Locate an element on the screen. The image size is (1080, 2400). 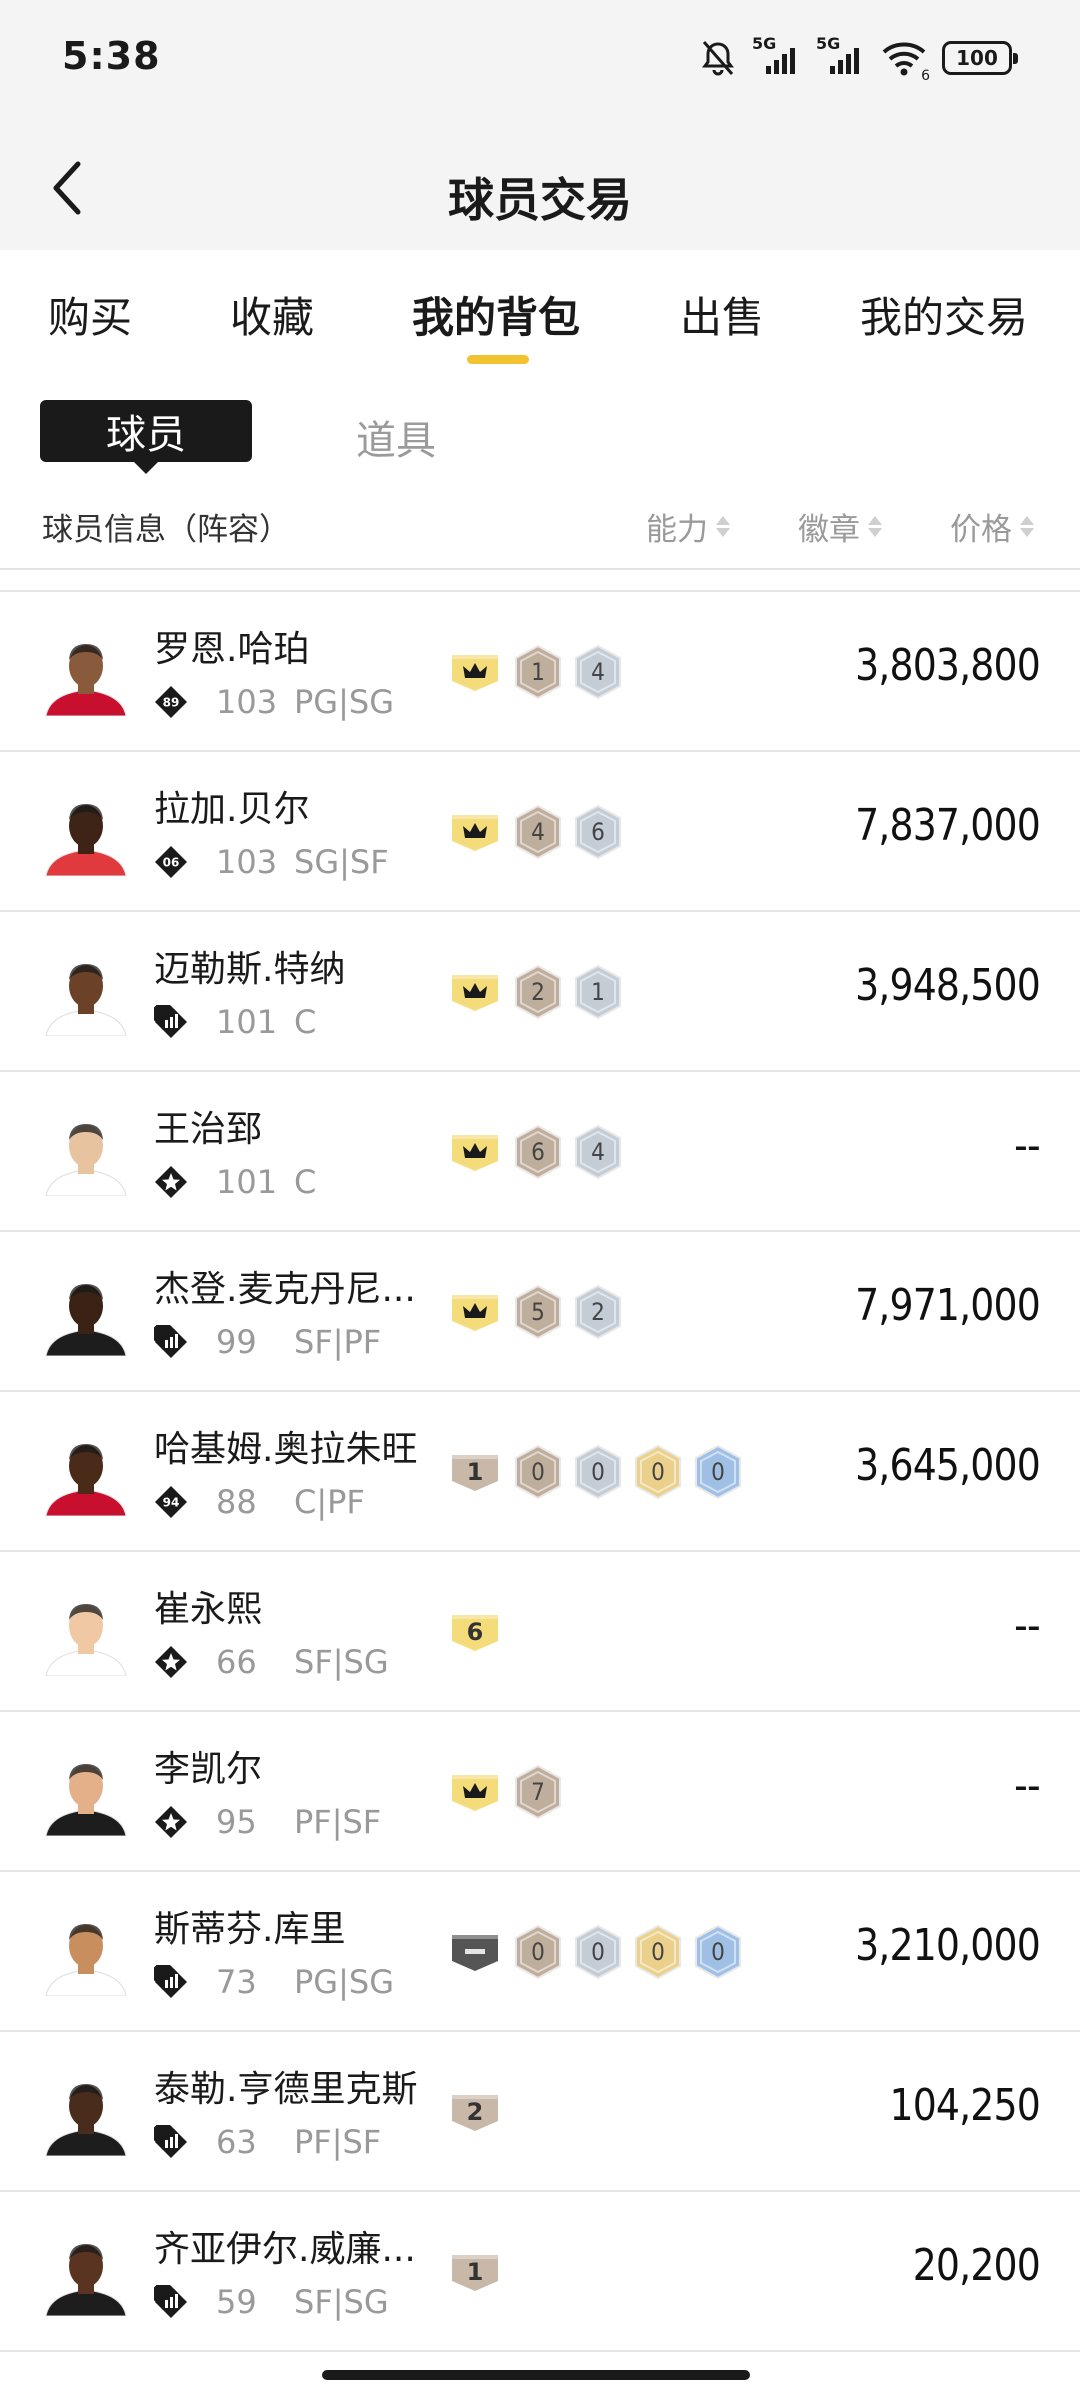
player-row: 李凯尔 95 PF|SF 7 -- is located at coordinates (540, 1792).